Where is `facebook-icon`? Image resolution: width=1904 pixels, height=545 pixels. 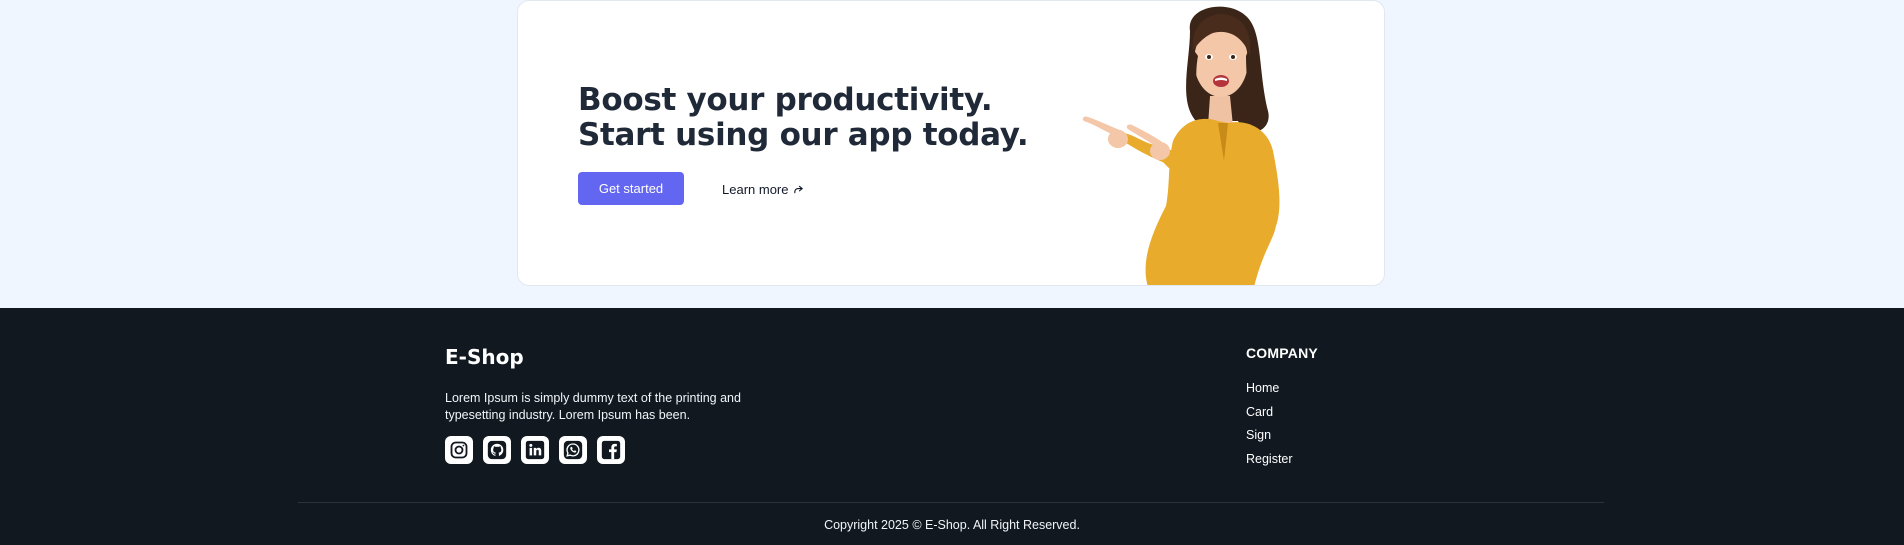
facebook-icon is located at coordinates (611, 450).